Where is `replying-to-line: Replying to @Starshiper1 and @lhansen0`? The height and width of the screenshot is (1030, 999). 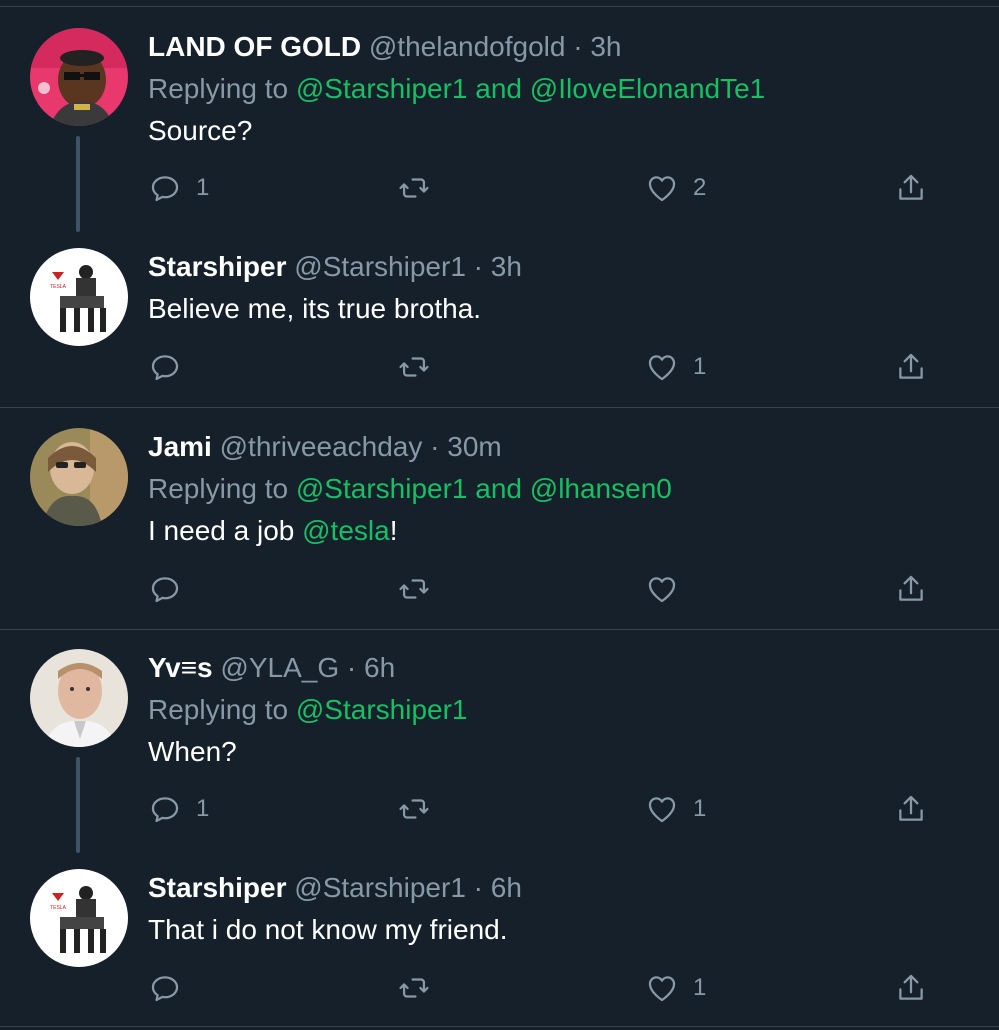
replying-to-line: Replying to @Starshiper1 and @lhansen0 is located at coordinates (410, 489).